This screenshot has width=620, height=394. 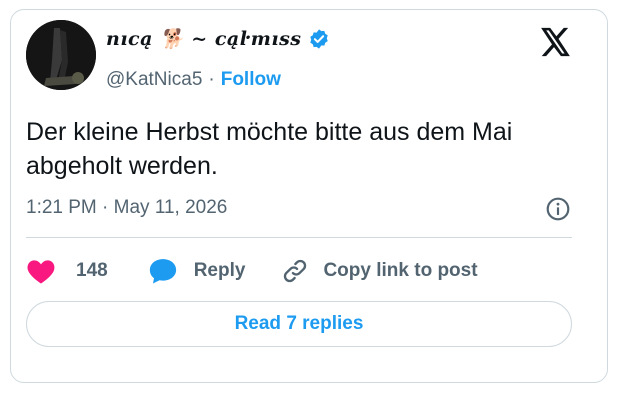 I want to click on tweet-timestamp: 1:21 PM · May 11, 2026, so click(x=126, y=208).